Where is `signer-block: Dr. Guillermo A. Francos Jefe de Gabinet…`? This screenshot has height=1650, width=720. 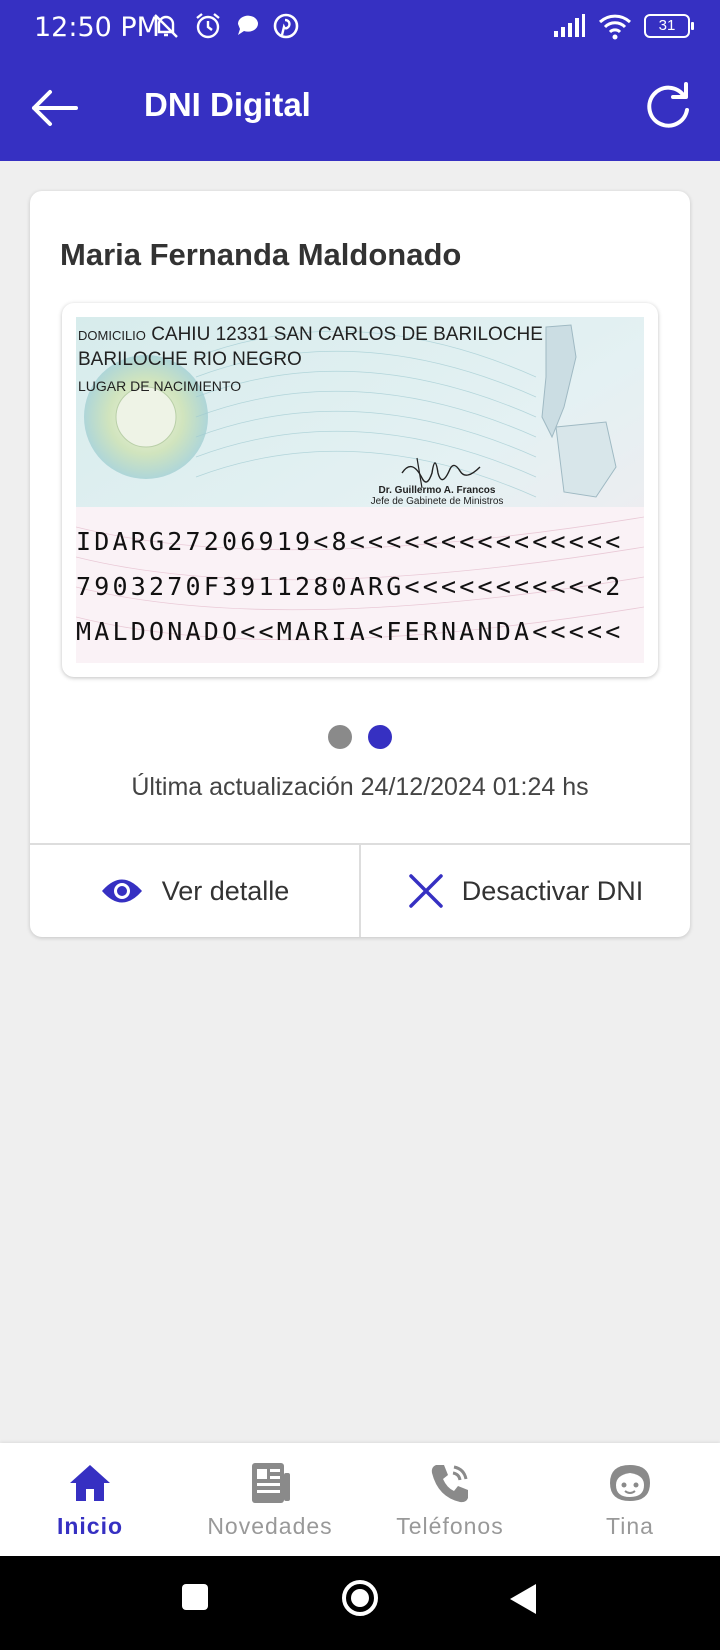 signer-block: Dr. Guillermo A. Francos Jefe de Gabinet… is located at coordinates (437, 496).